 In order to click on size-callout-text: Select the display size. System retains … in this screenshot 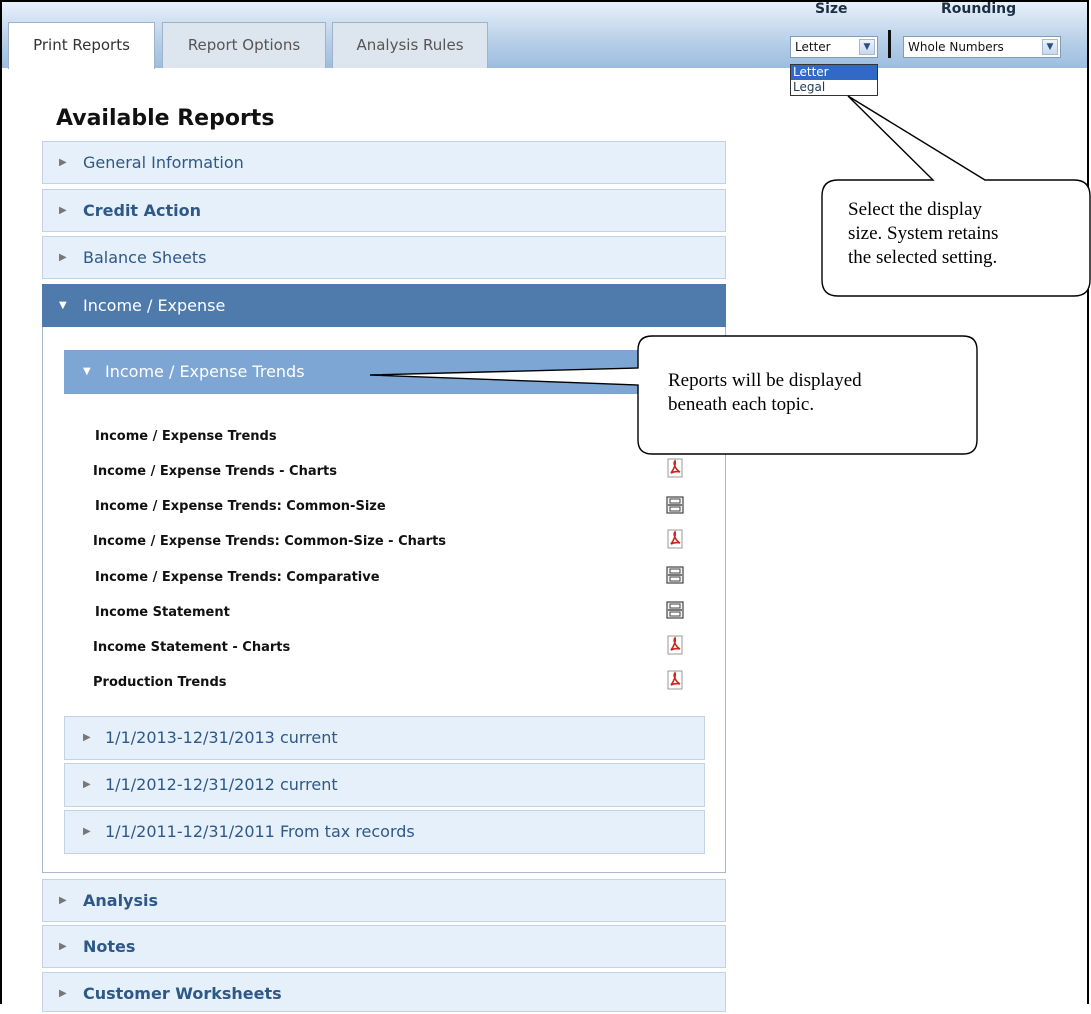, I will do `click(923, 233)`.